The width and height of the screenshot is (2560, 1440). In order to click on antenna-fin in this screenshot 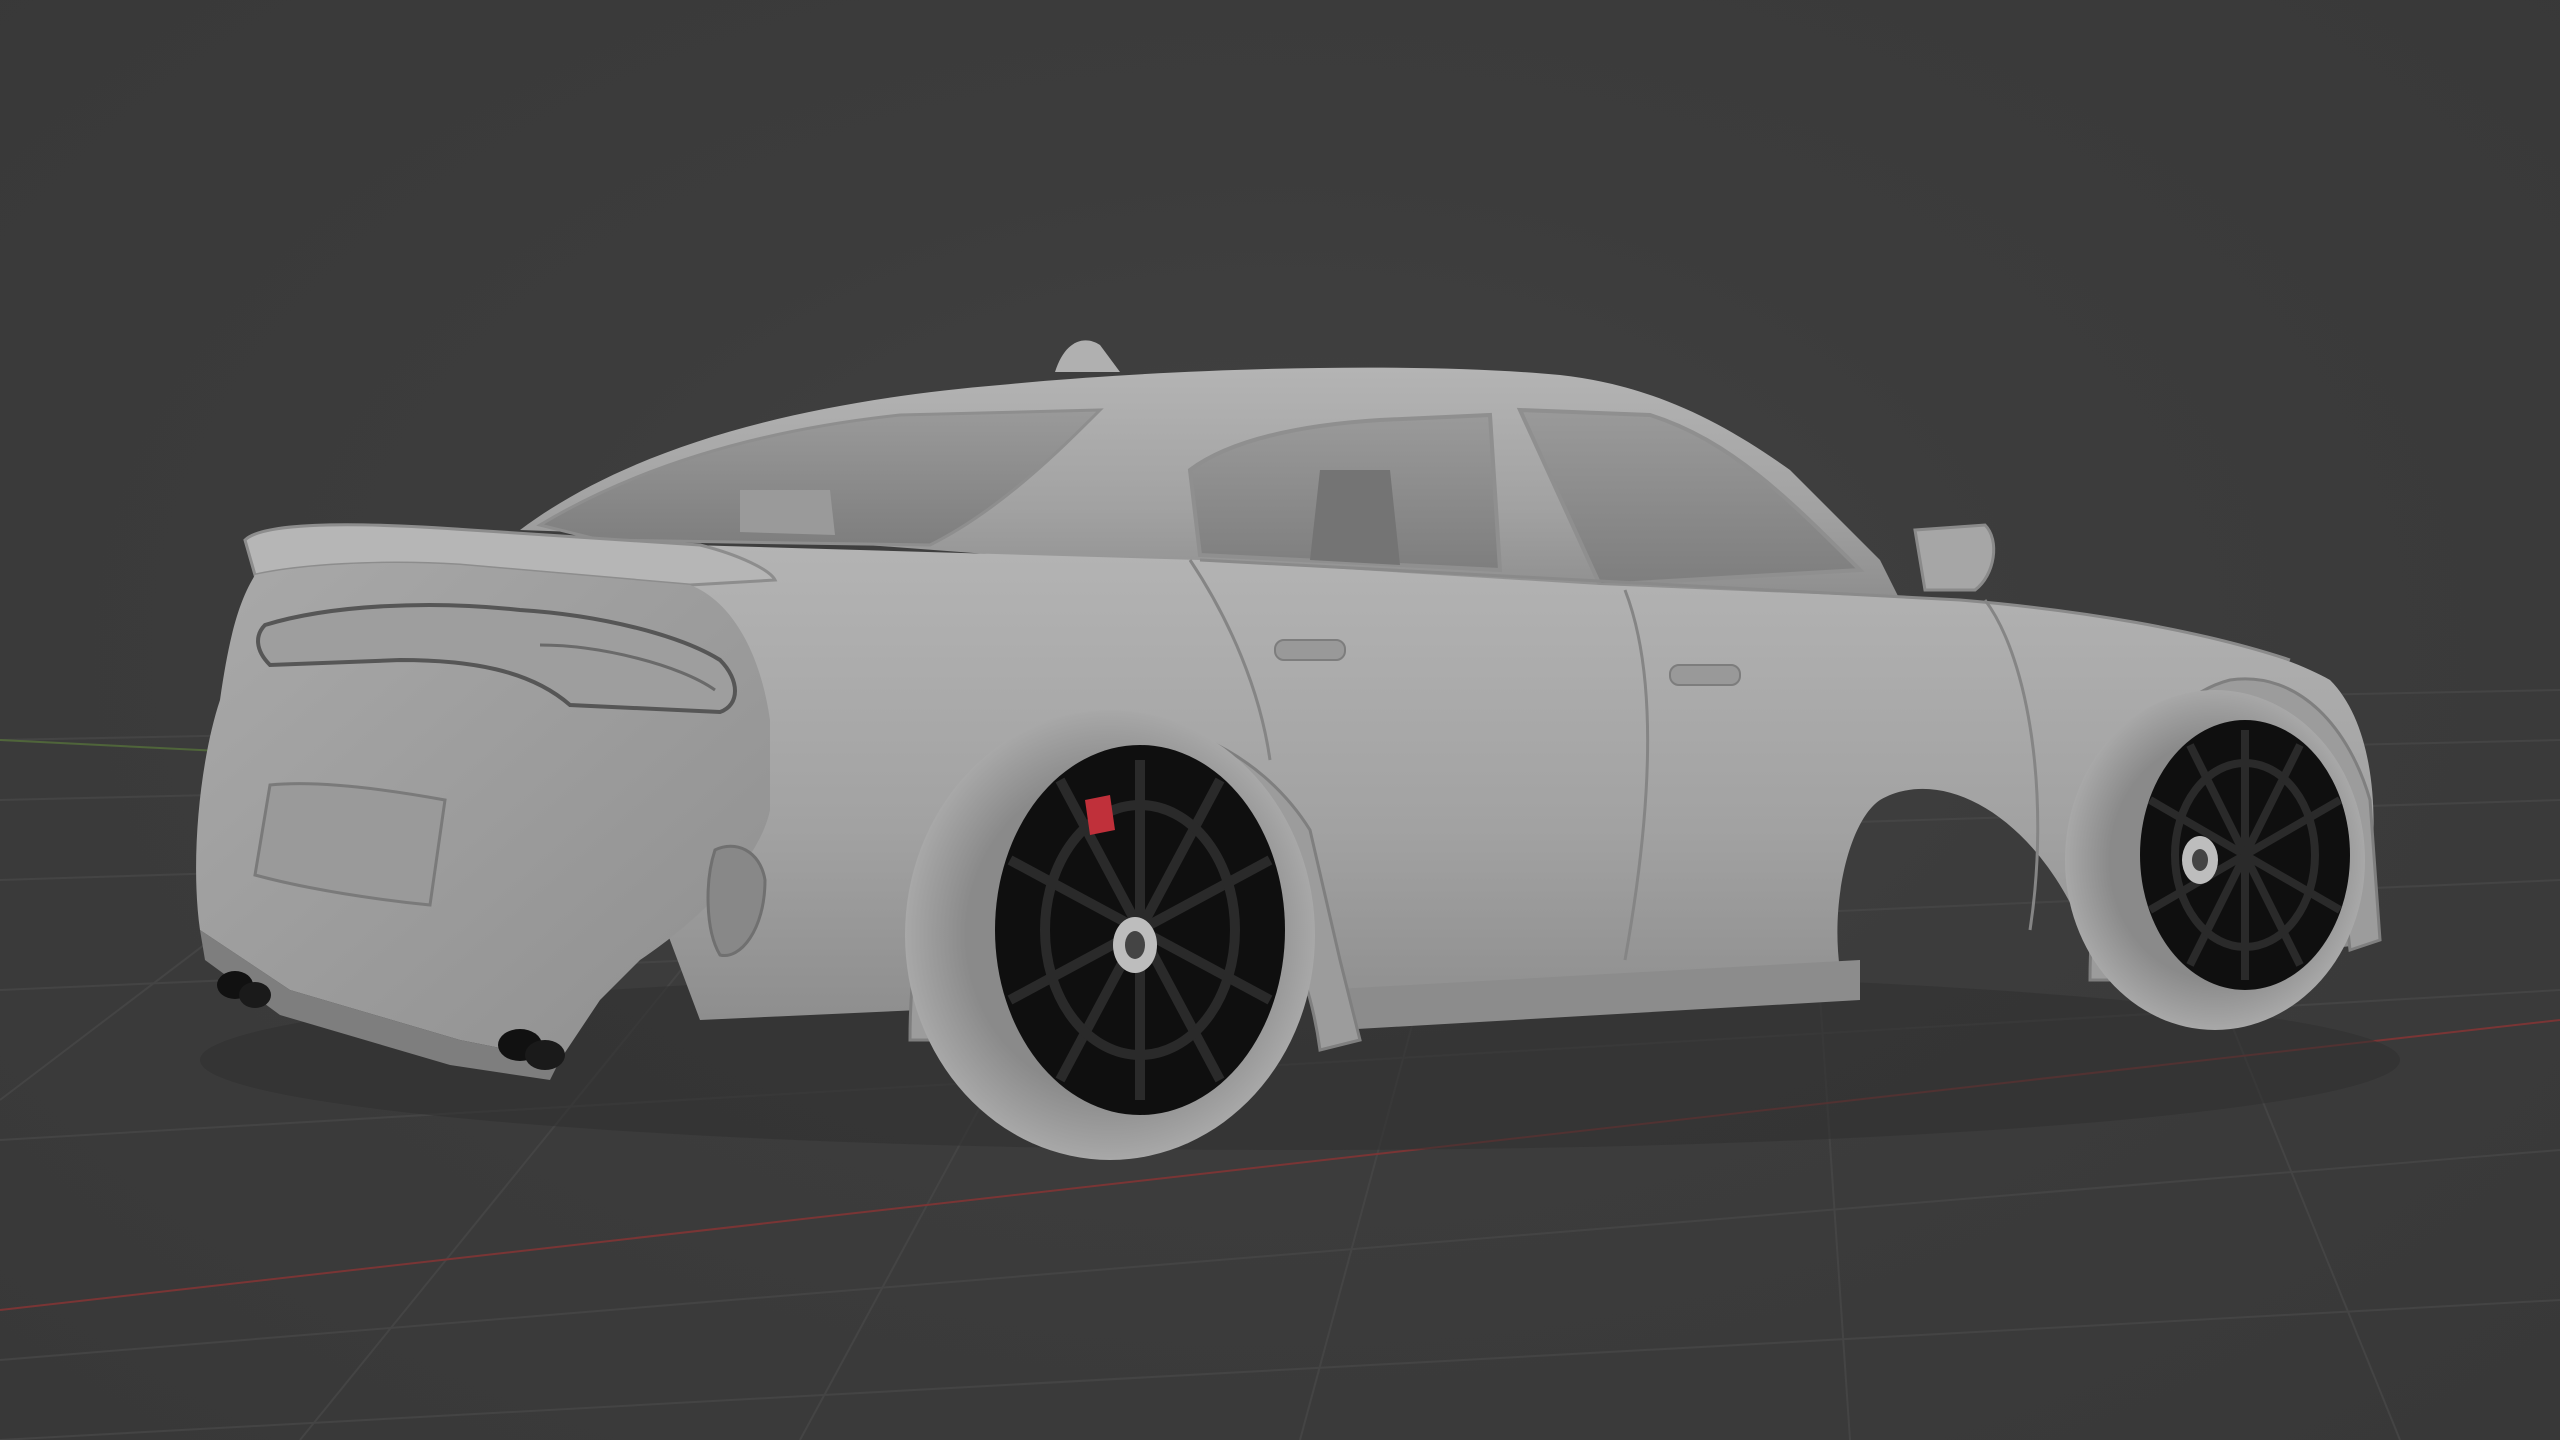, I will do `click(1087, 356)`.